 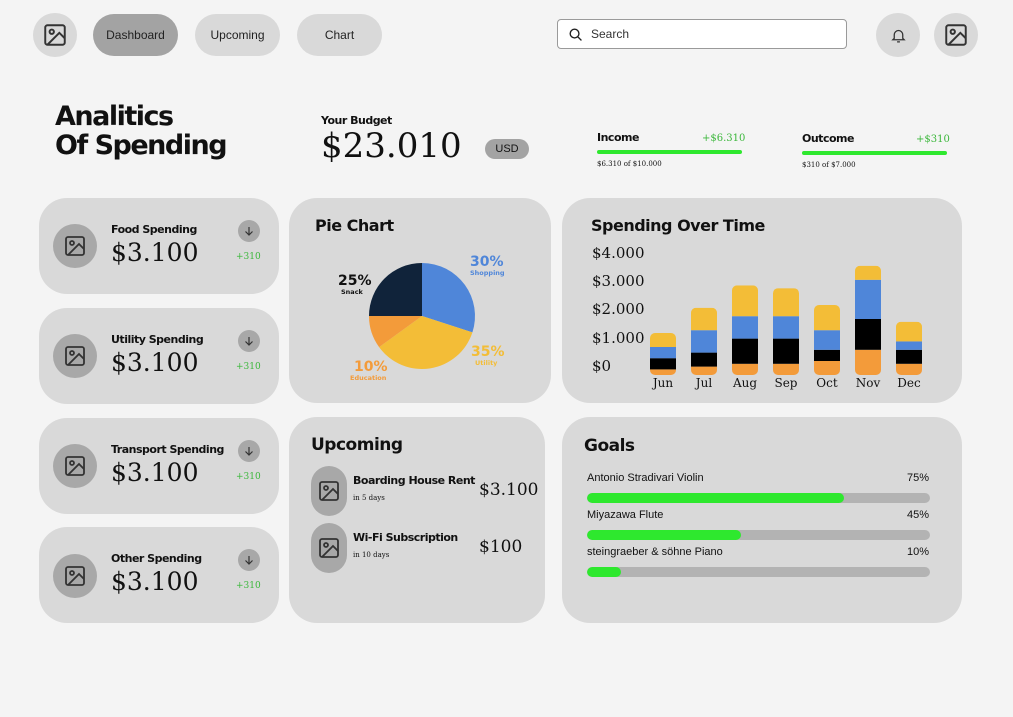 What do you see at coordinates (156, 558) in the screenshot?
I see `spending-label: Other Spending` at bounding box center [156, 558].